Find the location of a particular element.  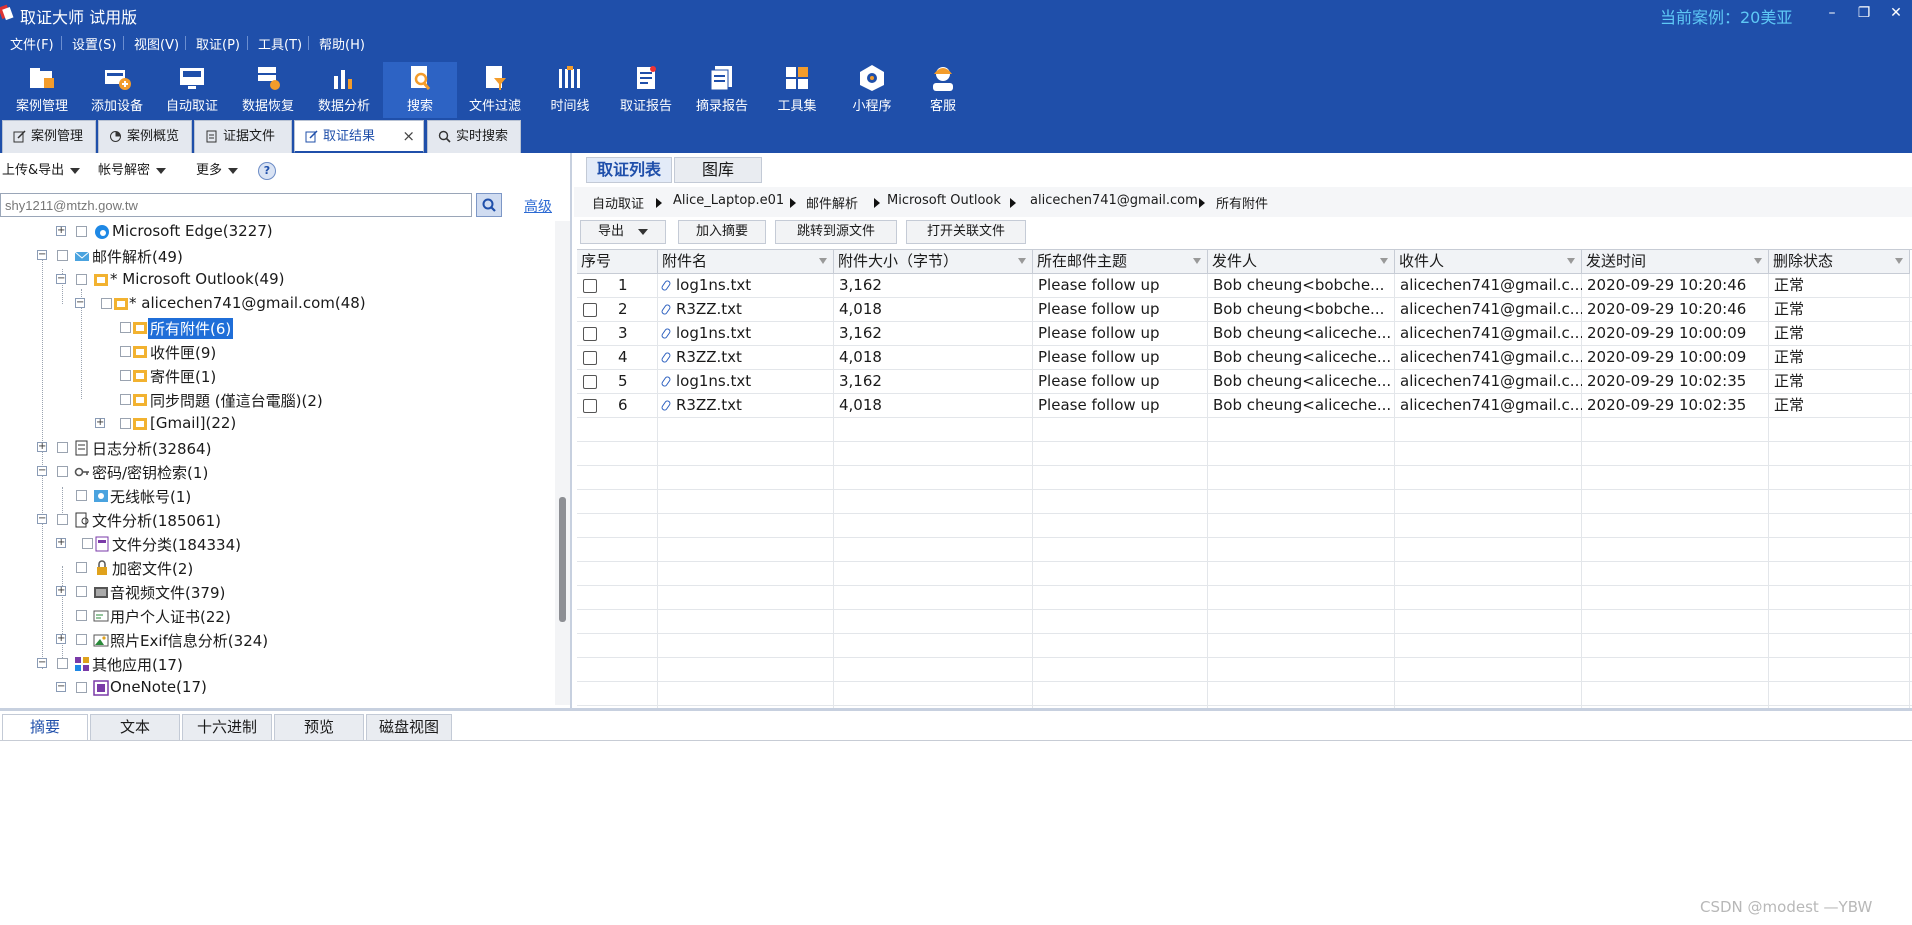

tree-node-mail-analysis: − 邮件解析(49) is located at coordinates (277, 256).